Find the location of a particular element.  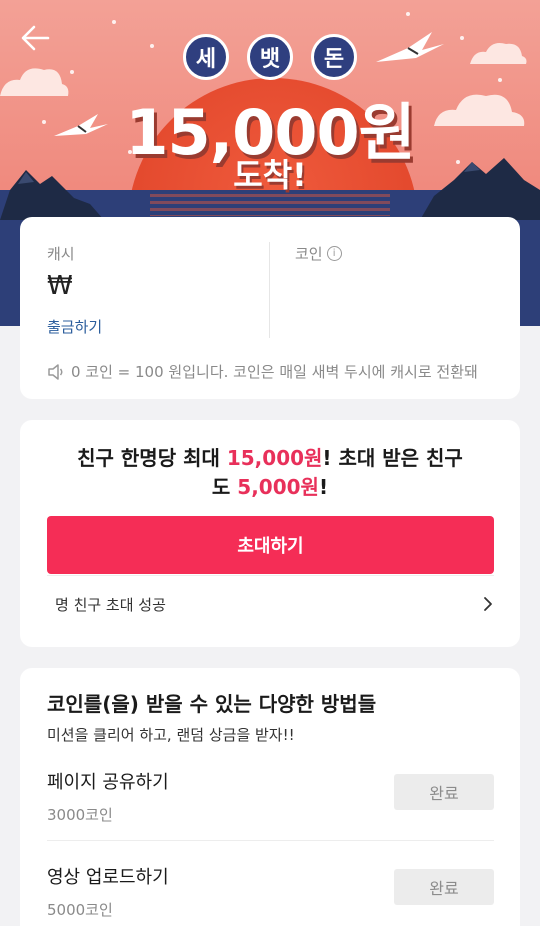

cash-label: 캐시 is located at coordinates (61, 254).